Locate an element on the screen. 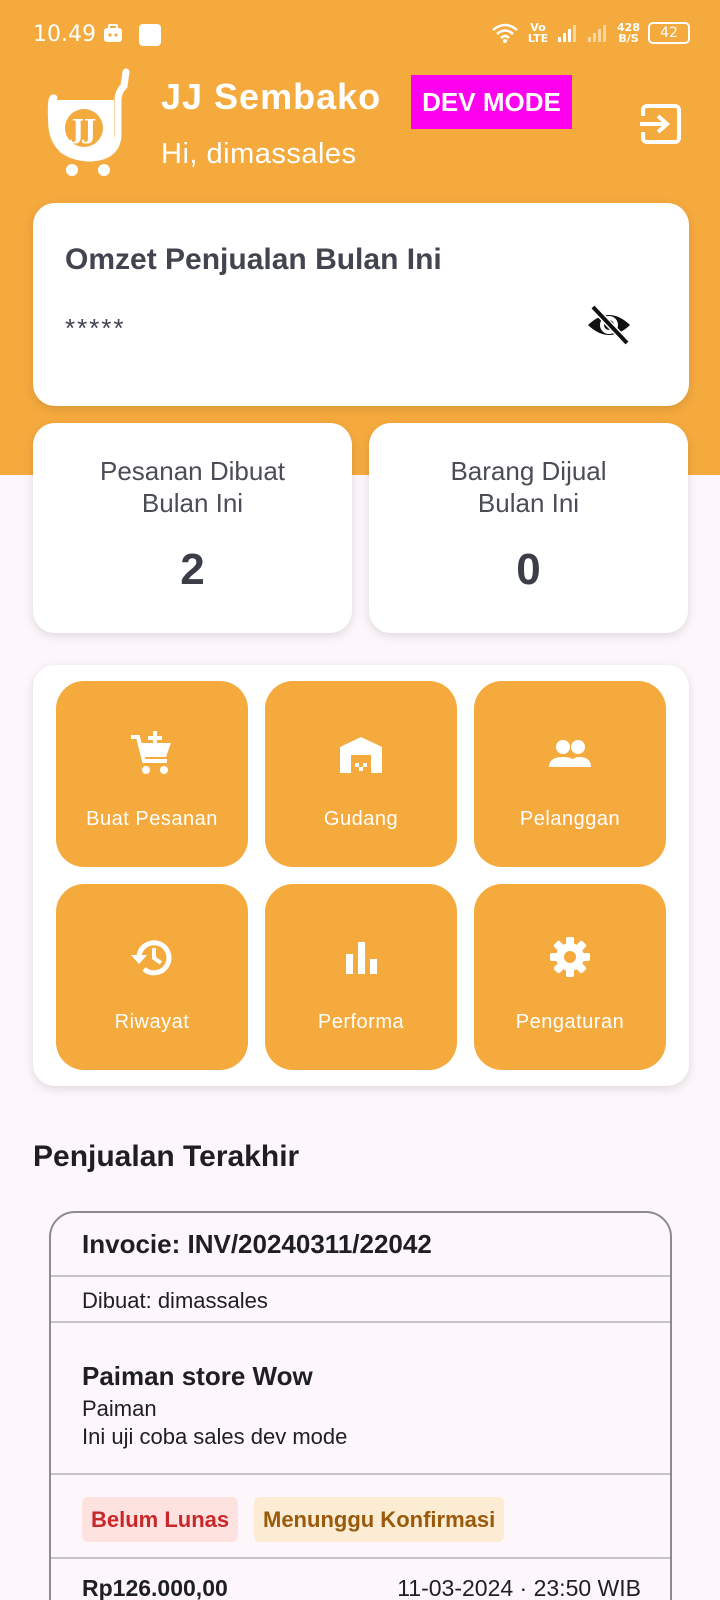  stat-card-orders: Pesanan Dibuat Bulan Ini 2 is located at coordinates (192, 528).